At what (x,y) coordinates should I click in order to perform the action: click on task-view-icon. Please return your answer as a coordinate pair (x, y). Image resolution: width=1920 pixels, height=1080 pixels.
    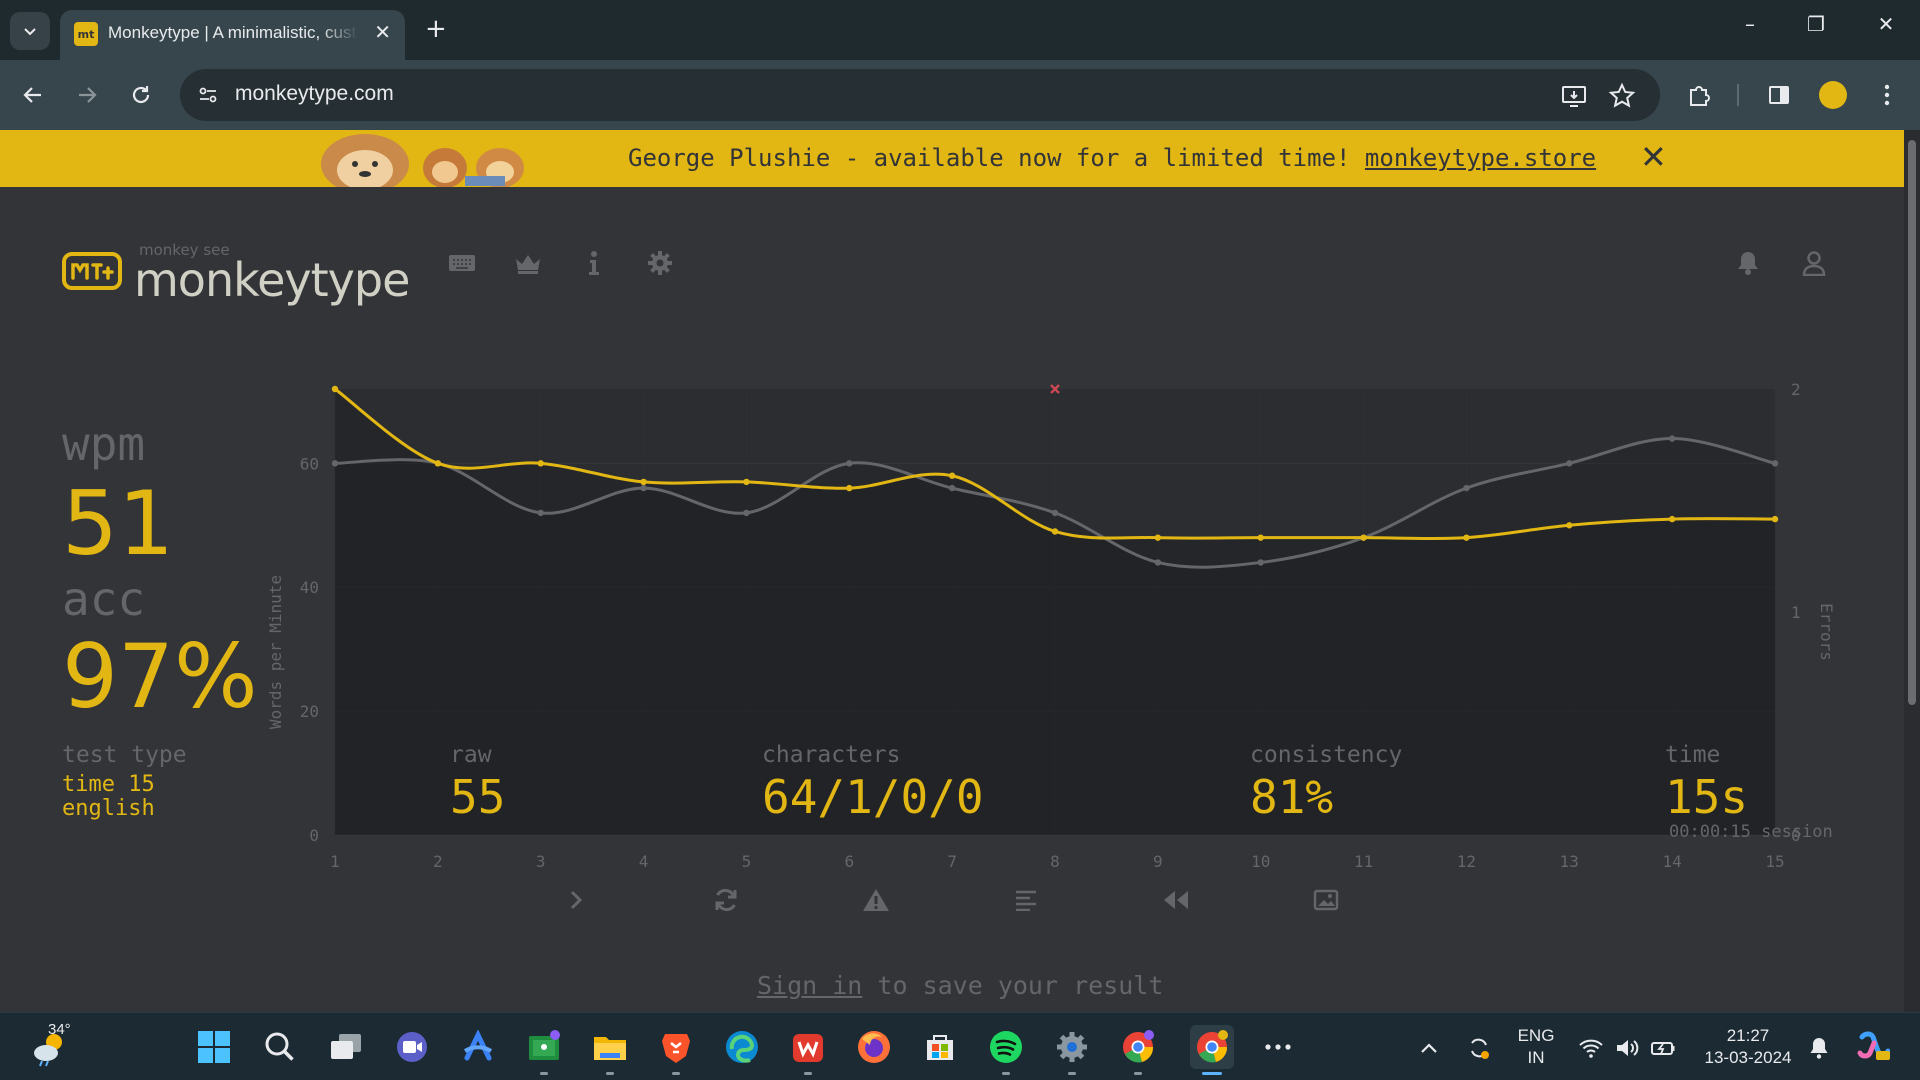
    Looking at the image, I should click on (346, 1046).